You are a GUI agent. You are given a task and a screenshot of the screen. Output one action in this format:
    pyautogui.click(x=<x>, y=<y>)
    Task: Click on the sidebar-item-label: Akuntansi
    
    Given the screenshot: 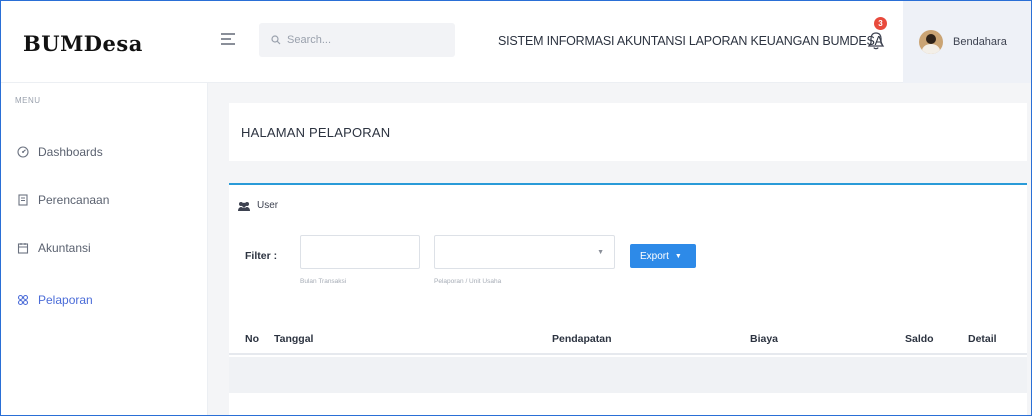 What is the action you would take?
    pyautogui.click(x=64, y=248)
    